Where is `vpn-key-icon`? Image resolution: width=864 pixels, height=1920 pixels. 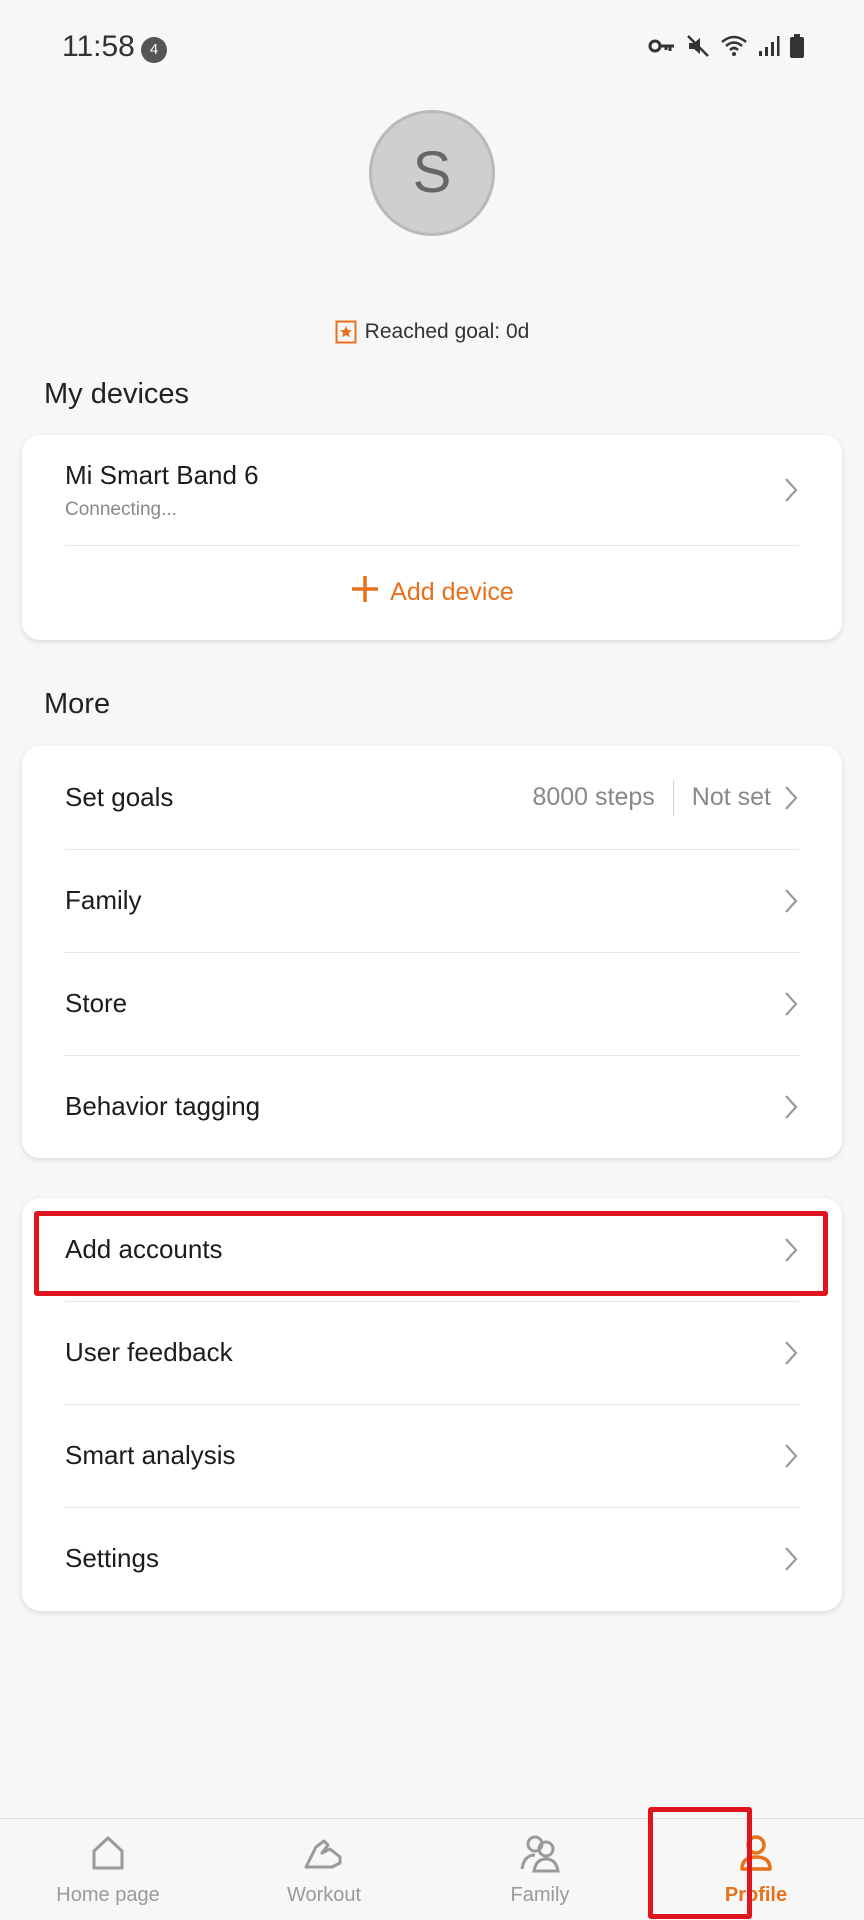 vpn-key-icon is located at coordinates (662, 46).